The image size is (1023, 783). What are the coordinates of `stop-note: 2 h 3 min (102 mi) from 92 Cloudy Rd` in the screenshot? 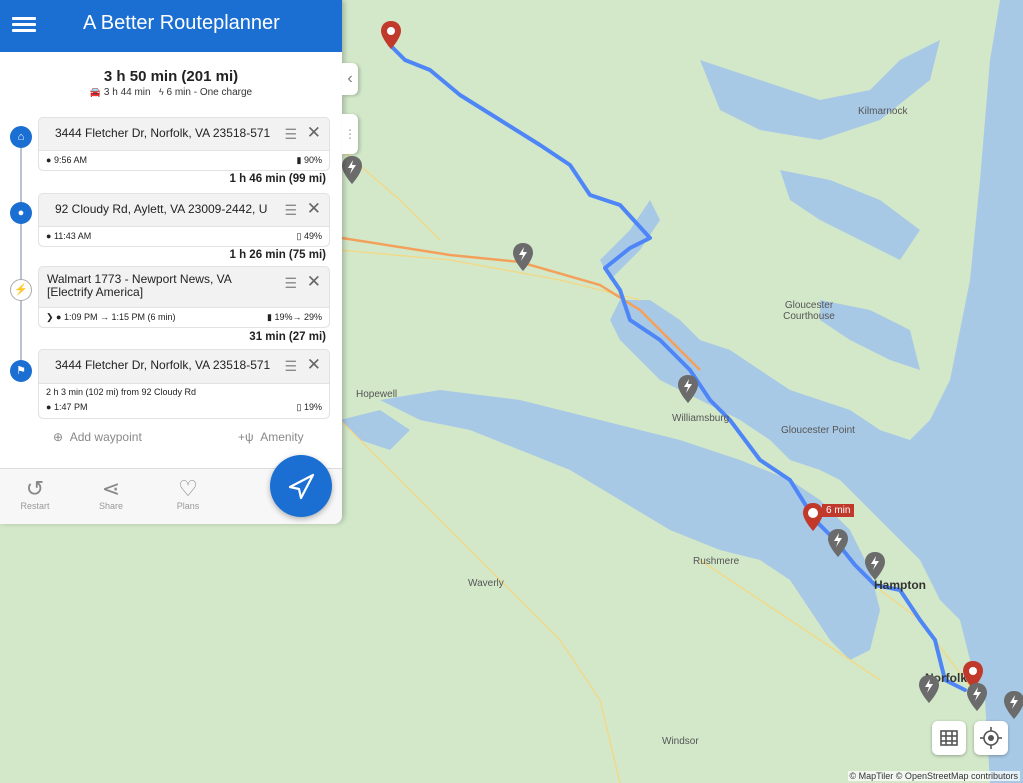 It's located at (121, 392).